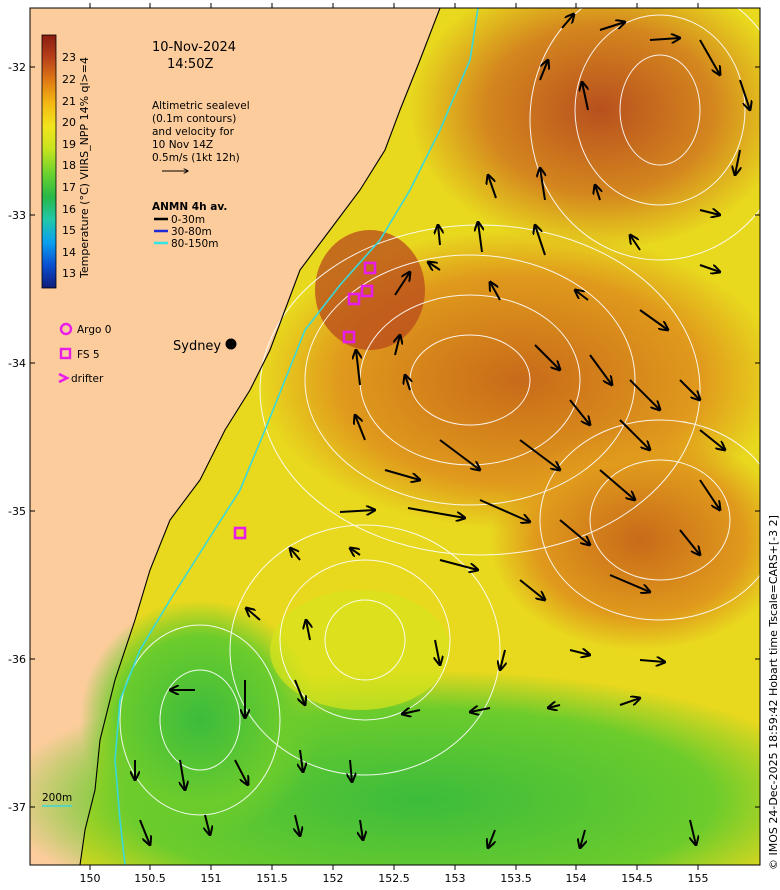 This screenshot has width=780, height=890. I want to click on hot-core, so click(370, 290).